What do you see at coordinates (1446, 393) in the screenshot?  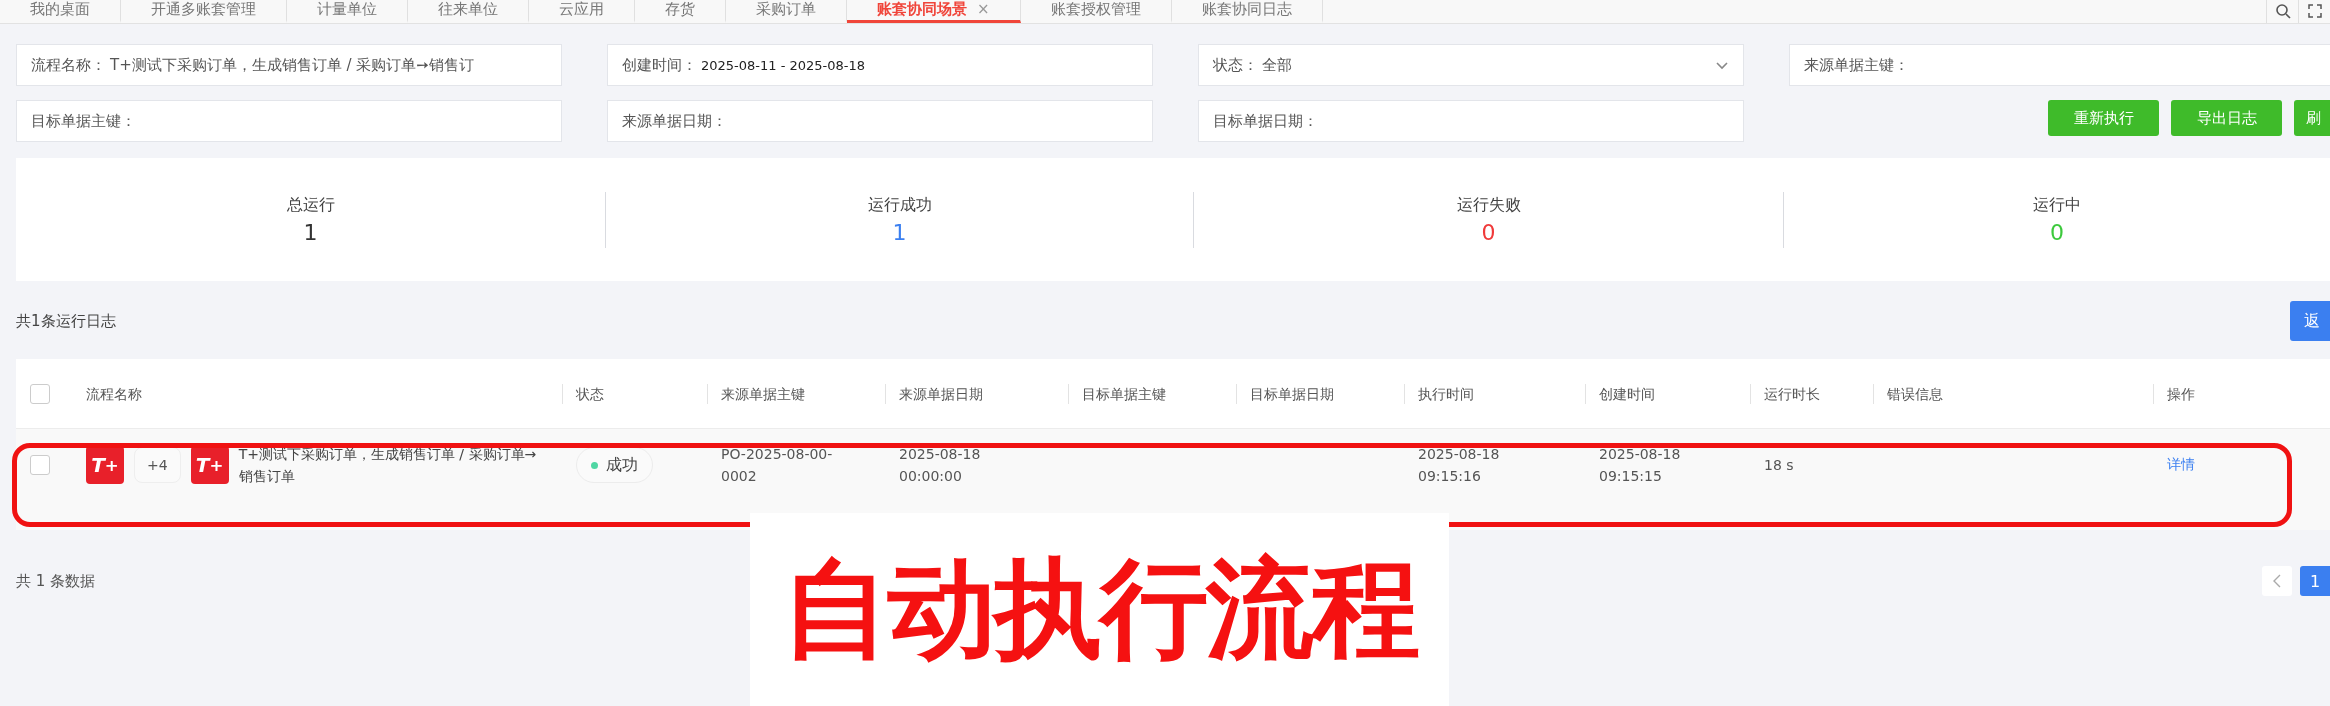 I see `column-header: 执行时间` at bounding box center [1446, 393].